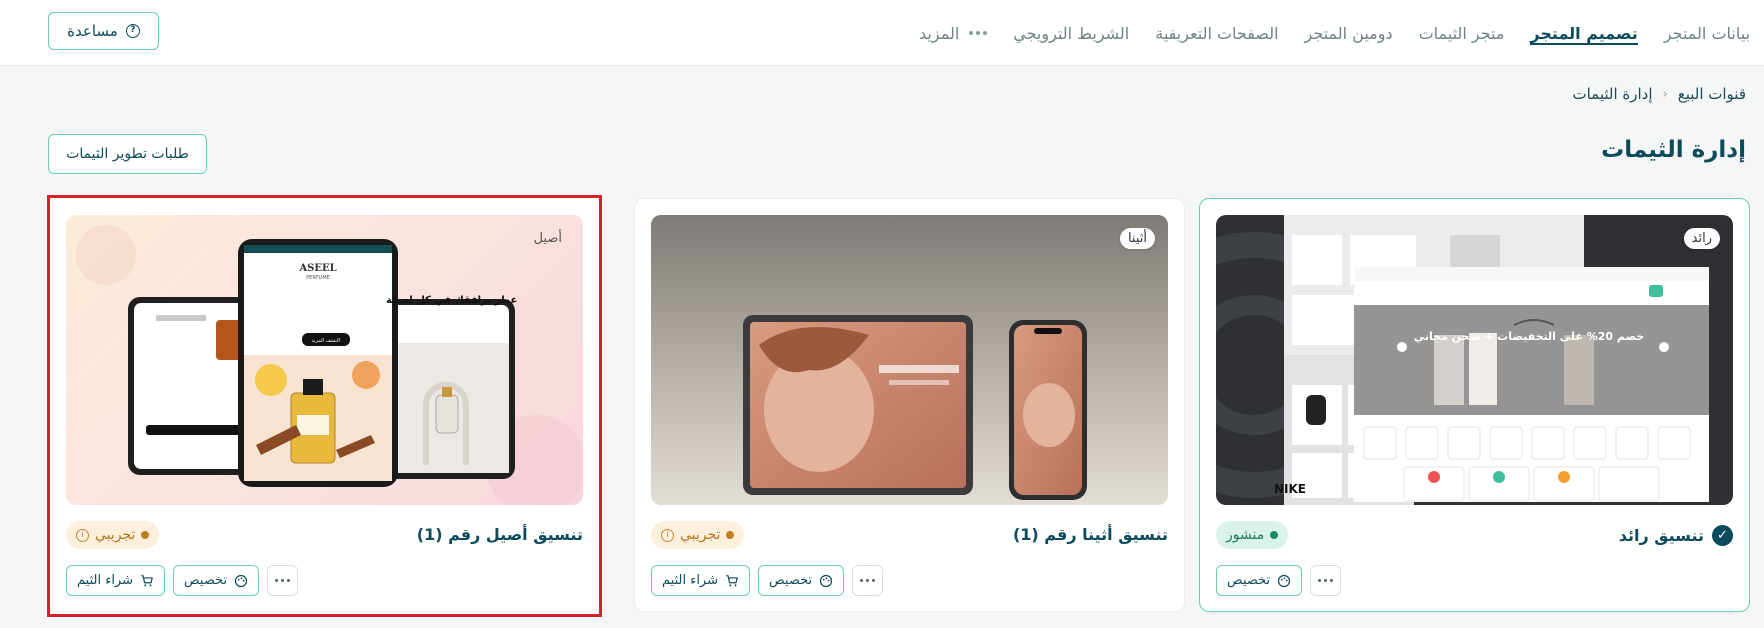 The height and width of the screenshot is (628, 1764). I want to click on aseel-cta-text: اكتشف المزيد, so click(325, 341).